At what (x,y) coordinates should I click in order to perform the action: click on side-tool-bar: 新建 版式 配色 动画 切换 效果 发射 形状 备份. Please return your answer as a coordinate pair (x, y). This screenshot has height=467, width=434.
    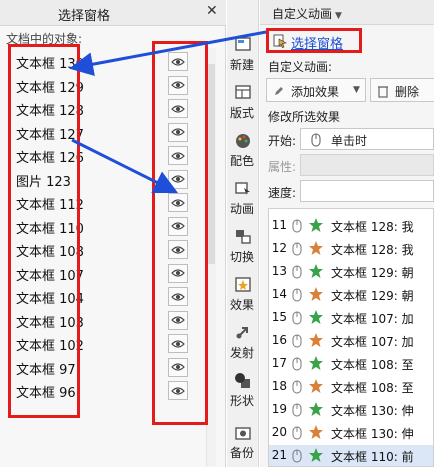
    Looking at the image, I should click on (243, 233).